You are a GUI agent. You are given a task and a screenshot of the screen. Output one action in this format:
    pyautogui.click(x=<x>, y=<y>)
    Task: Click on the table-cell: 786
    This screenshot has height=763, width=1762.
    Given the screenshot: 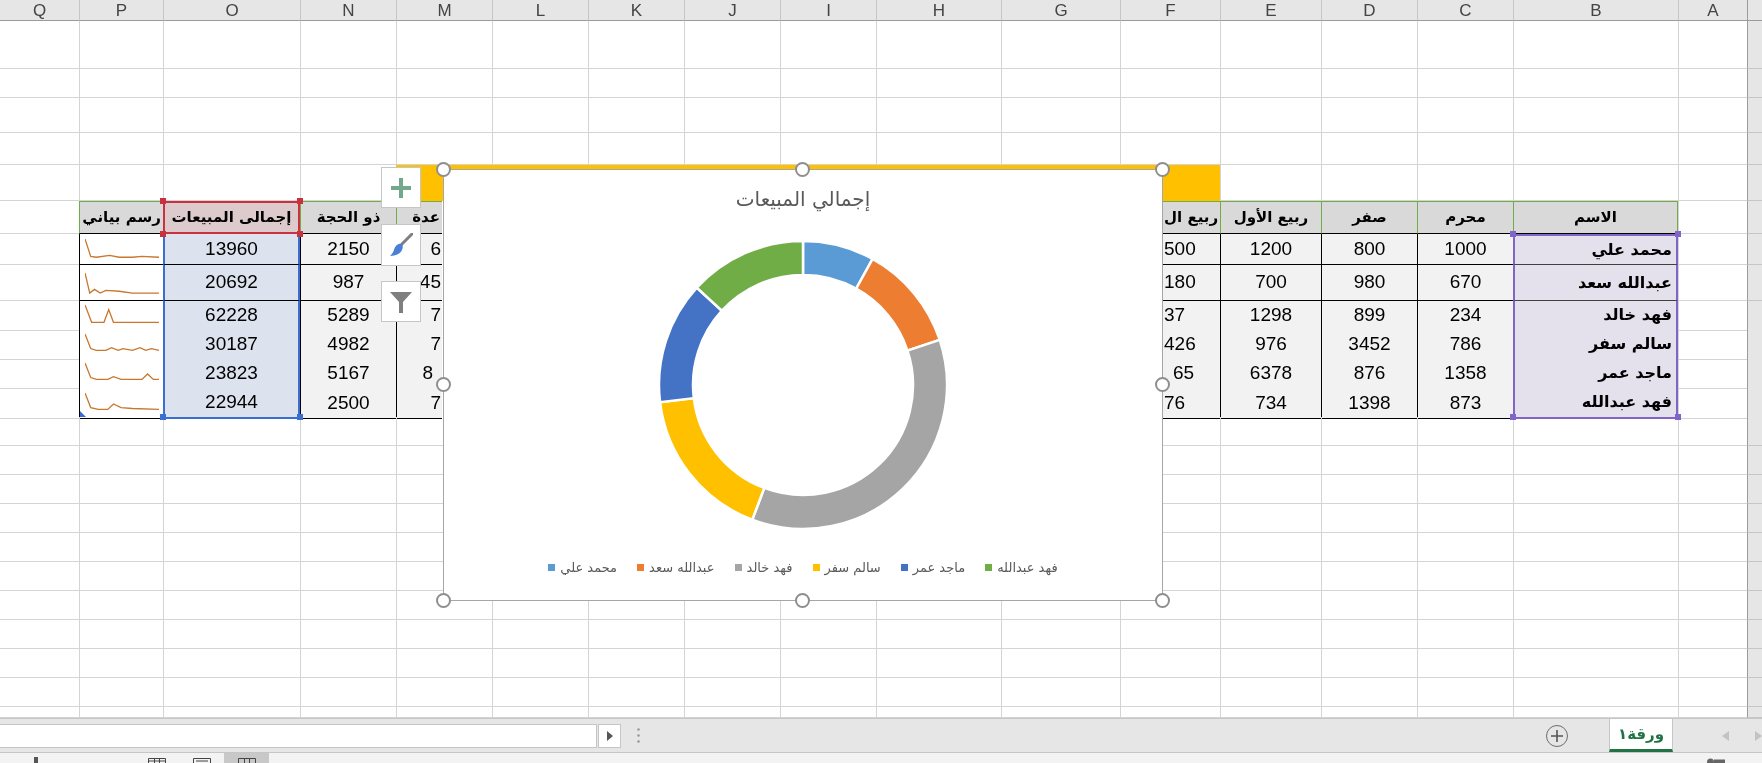 What is the action you would take?
    pyautogui.click(x=1465, y=345)
    